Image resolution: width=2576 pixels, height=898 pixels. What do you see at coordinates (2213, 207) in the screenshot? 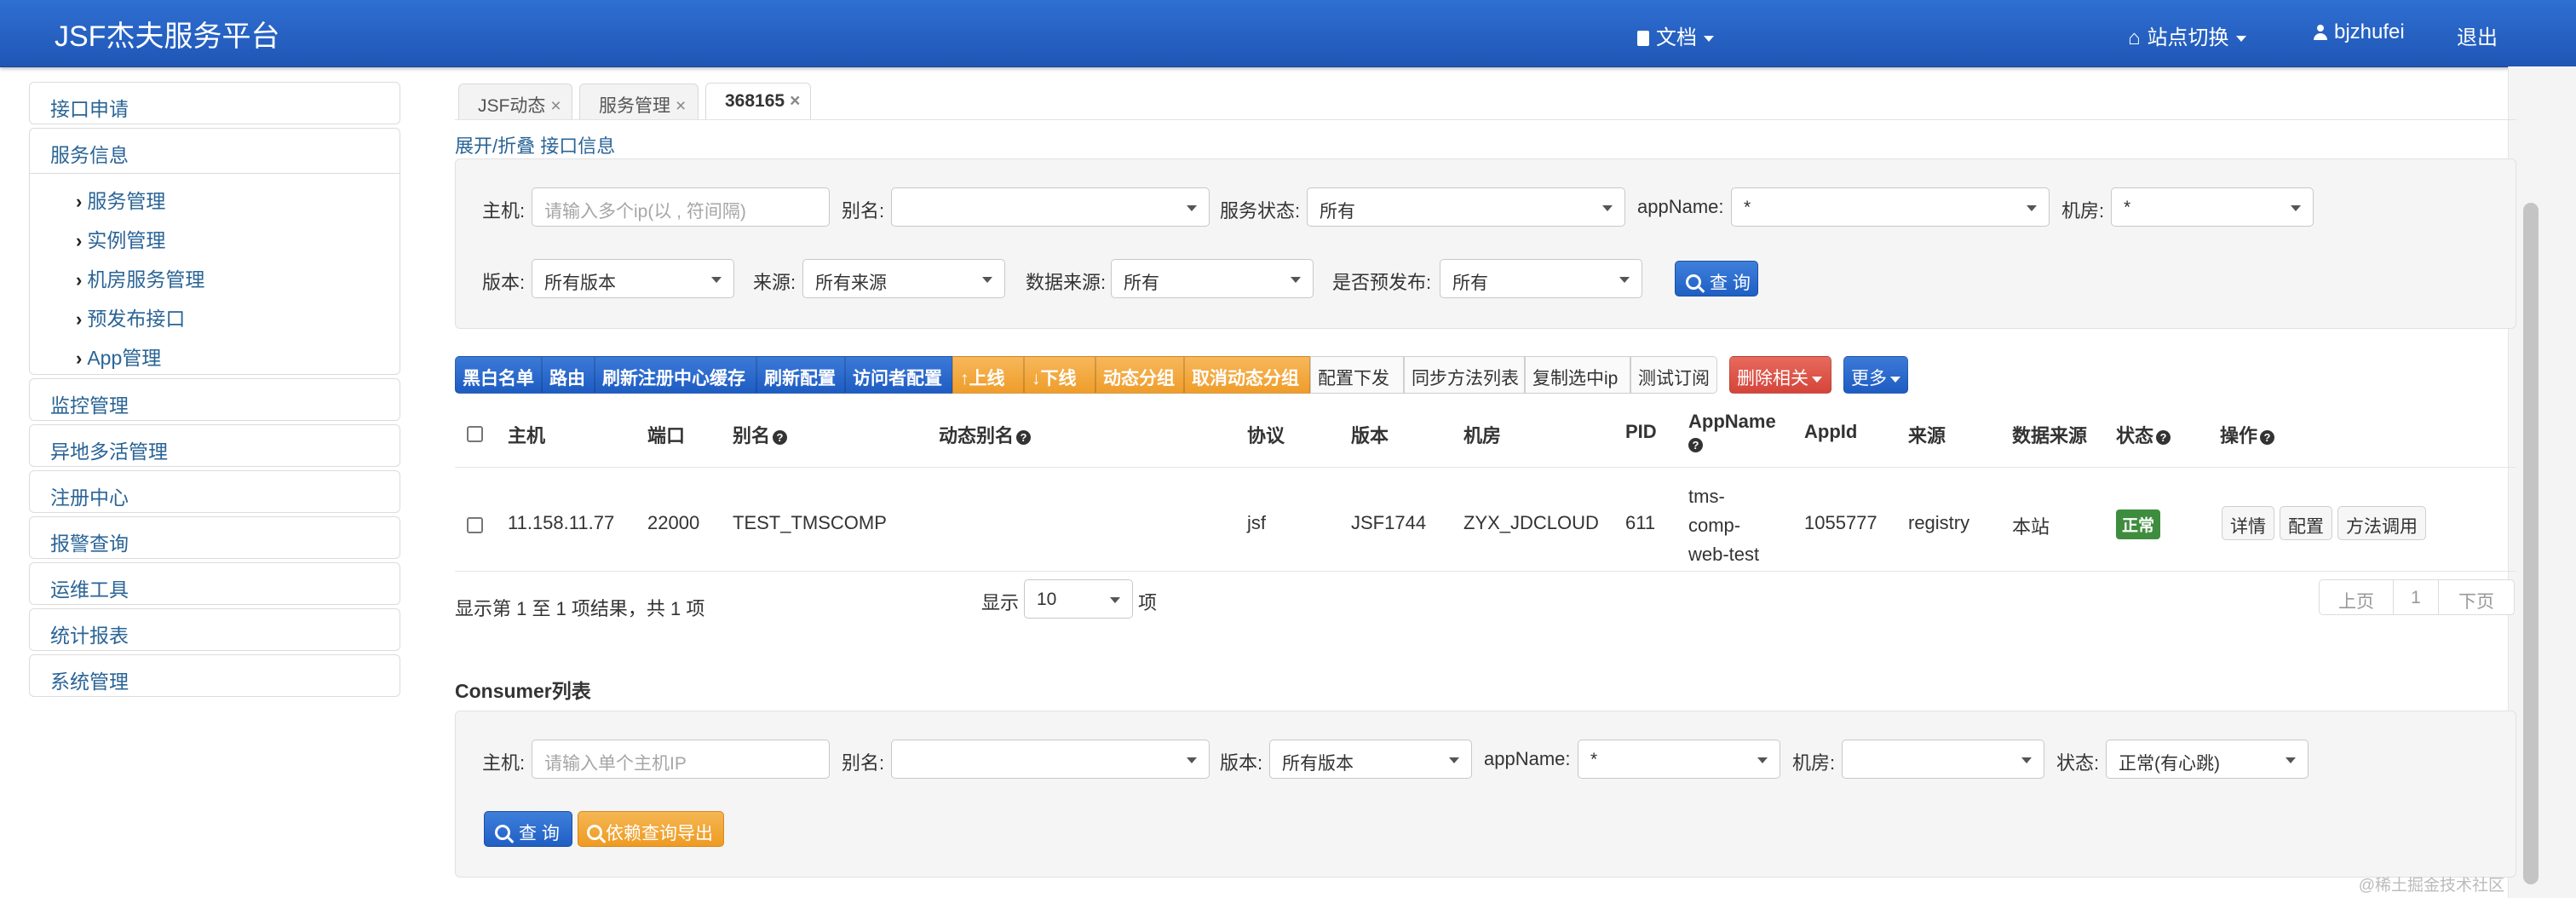
I see `room-select: *` at bounding box center [2213, 207].